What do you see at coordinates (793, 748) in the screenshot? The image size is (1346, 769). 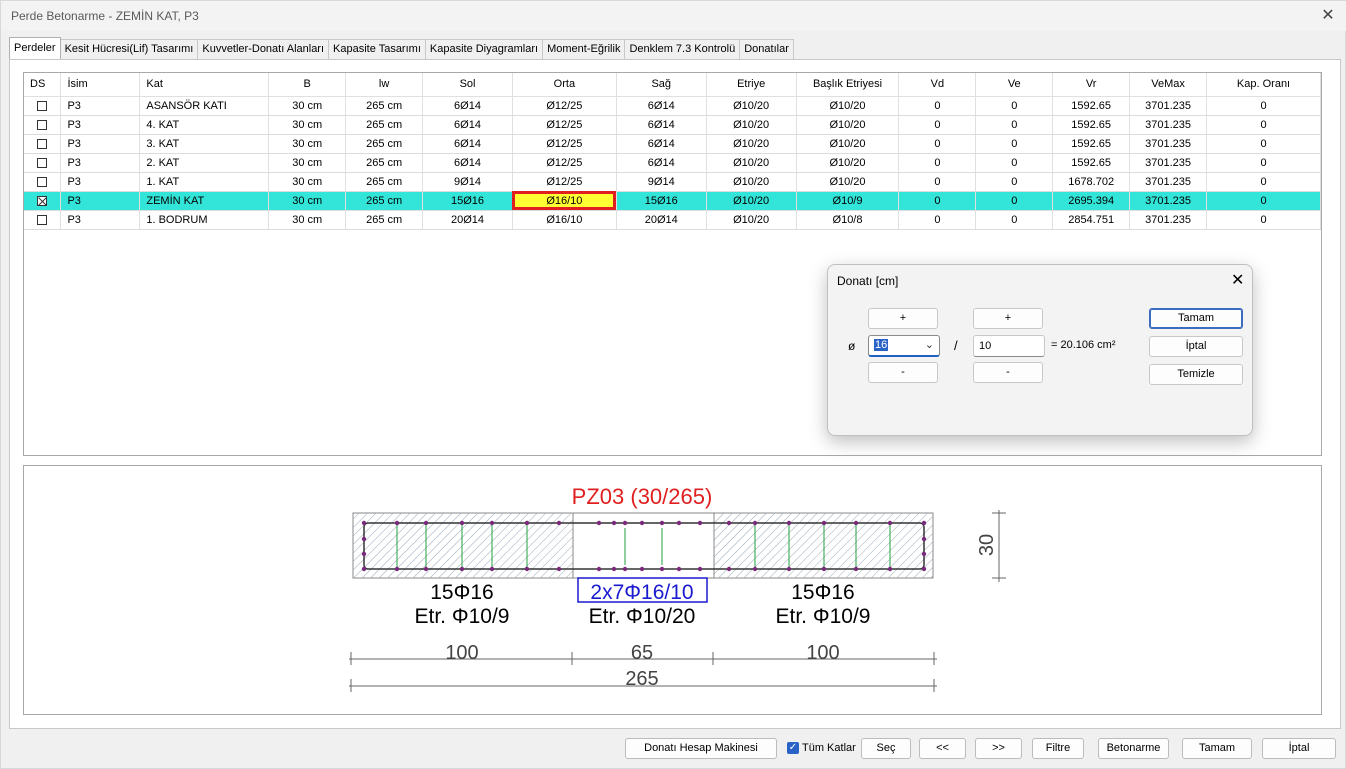 I see `all-floors-checkbox: ✓` at bounding box center [793, 748].